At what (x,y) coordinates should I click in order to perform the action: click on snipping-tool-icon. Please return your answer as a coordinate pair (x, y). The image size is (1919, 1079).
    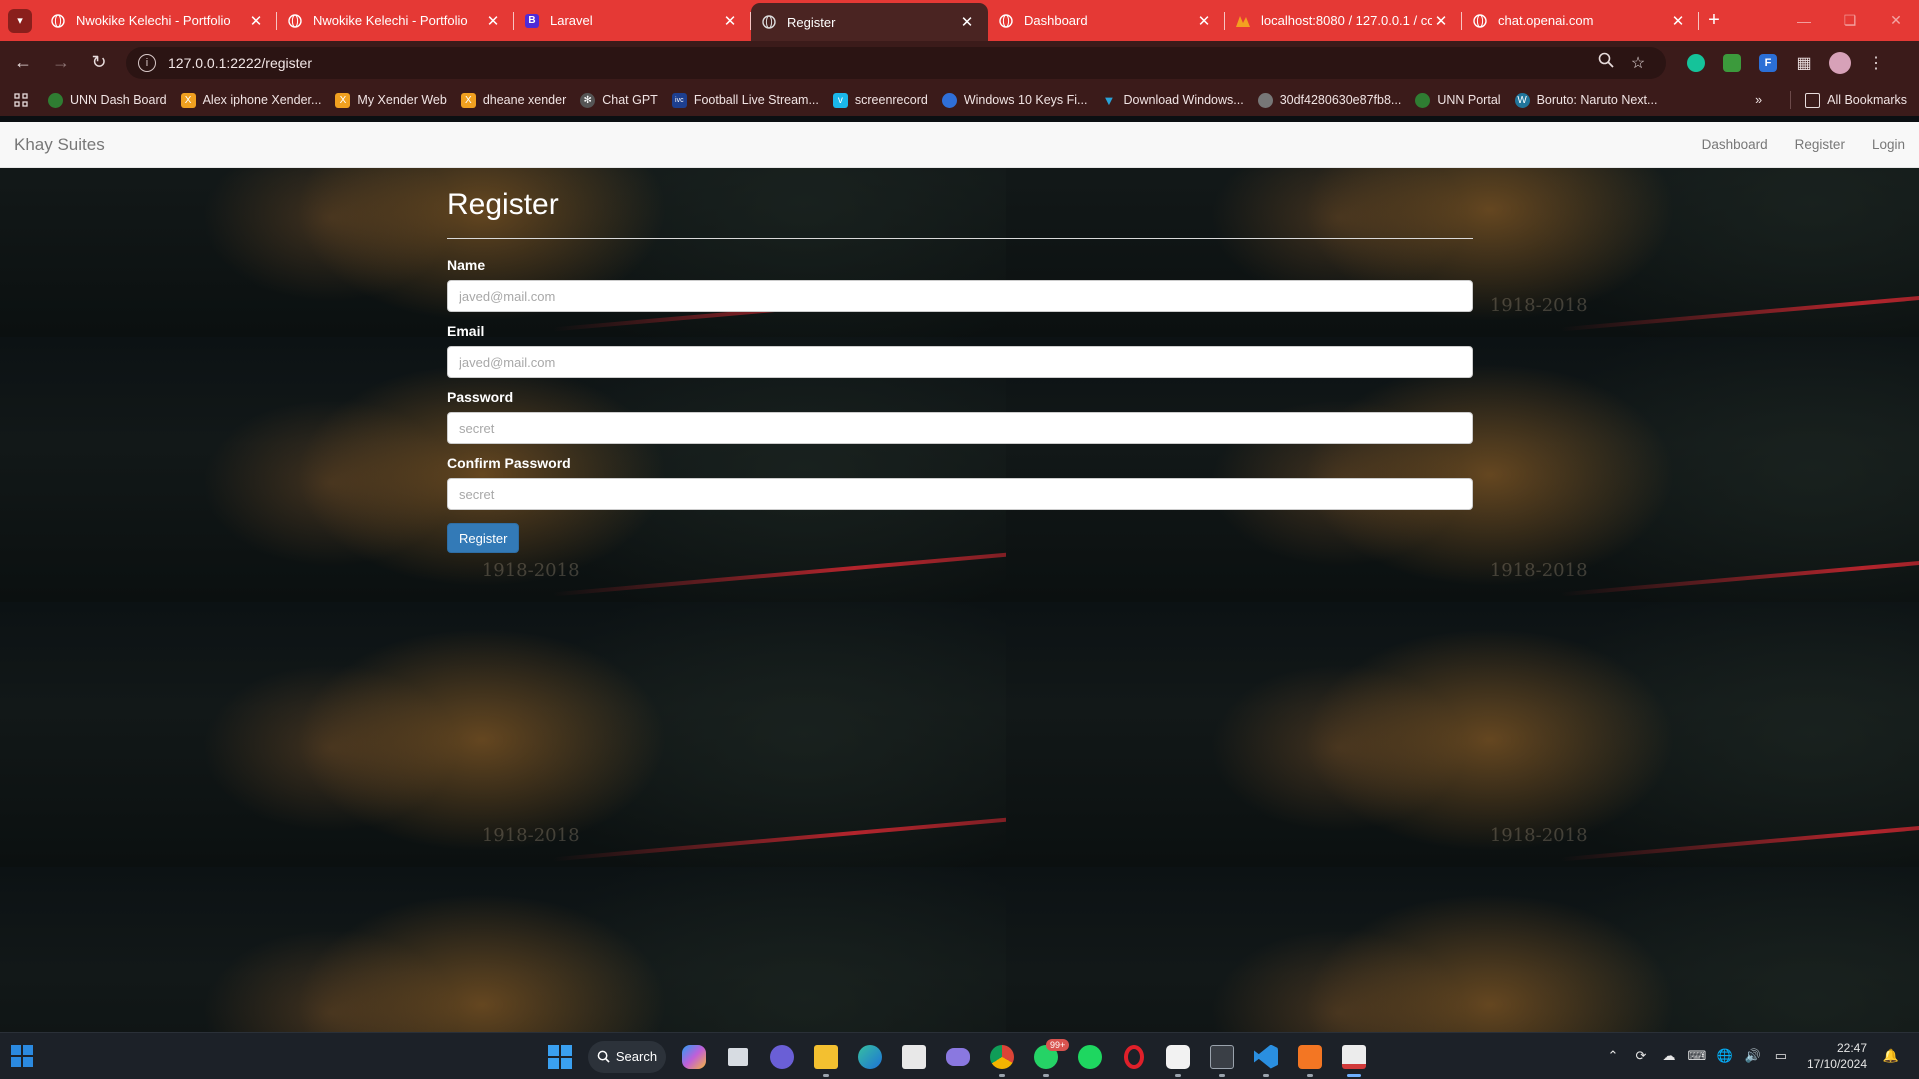
    Looking at the image, I should click on (1354, 1056).